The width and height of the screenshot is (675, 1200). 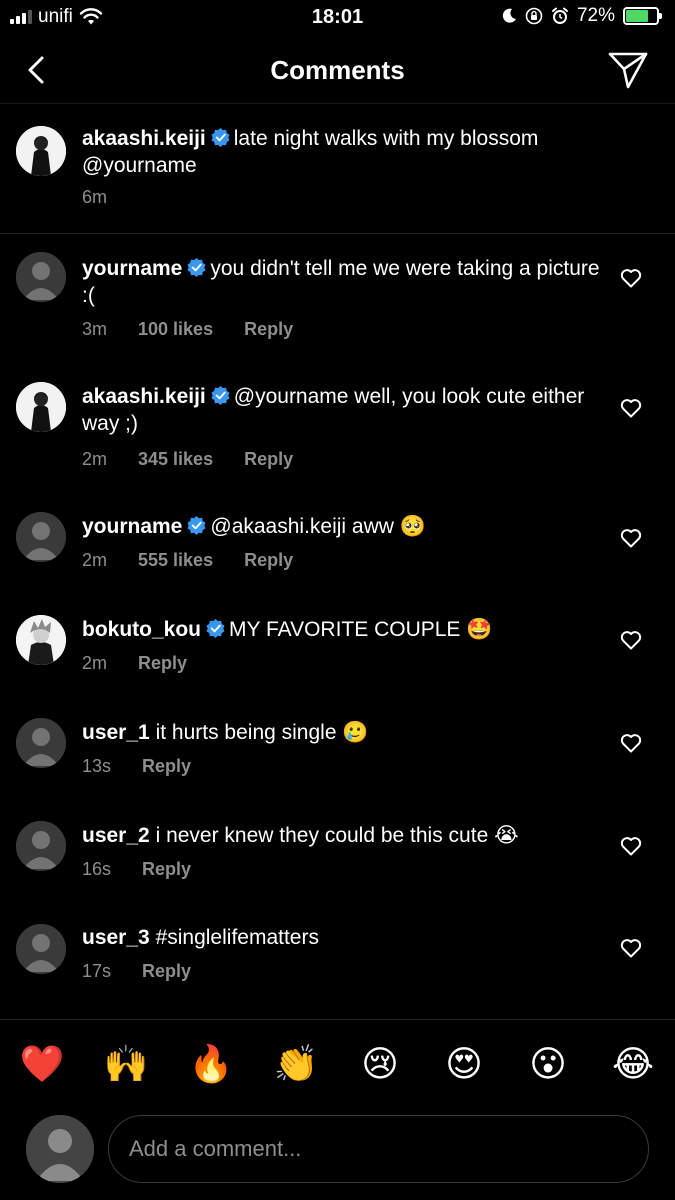 I want to click on battery-icon, so click(x=642, y=16).